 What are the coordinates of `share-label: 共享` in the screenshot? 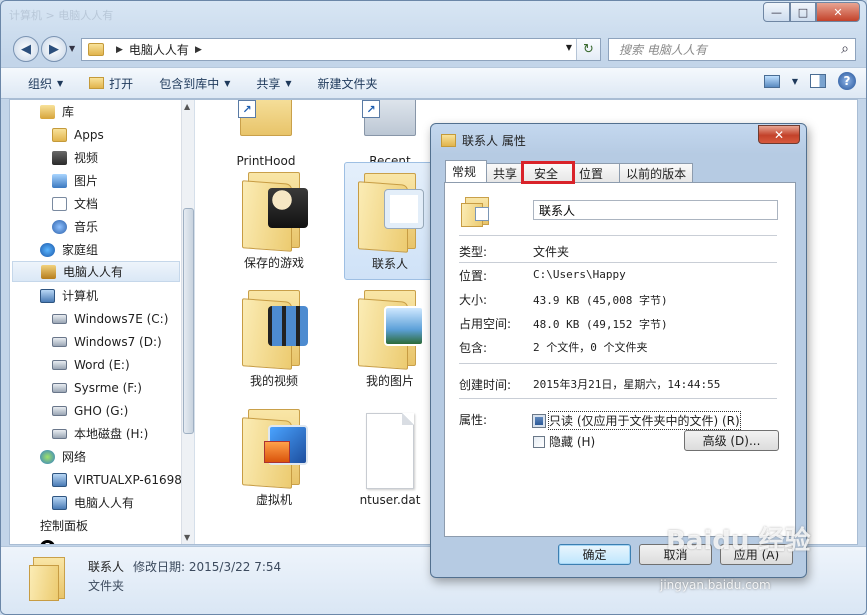 It's located at (268, 83).